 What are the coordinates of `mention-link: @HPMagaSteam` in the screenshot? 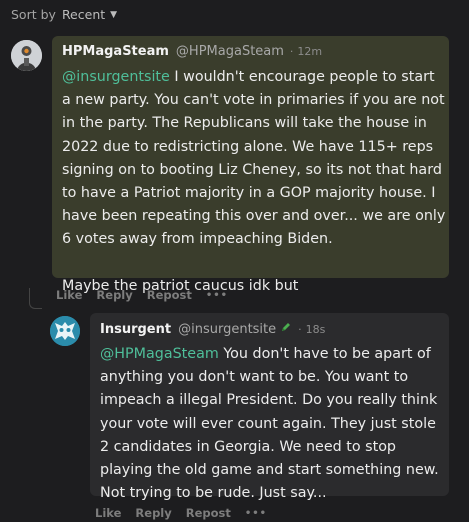 It's located at (159, 354).